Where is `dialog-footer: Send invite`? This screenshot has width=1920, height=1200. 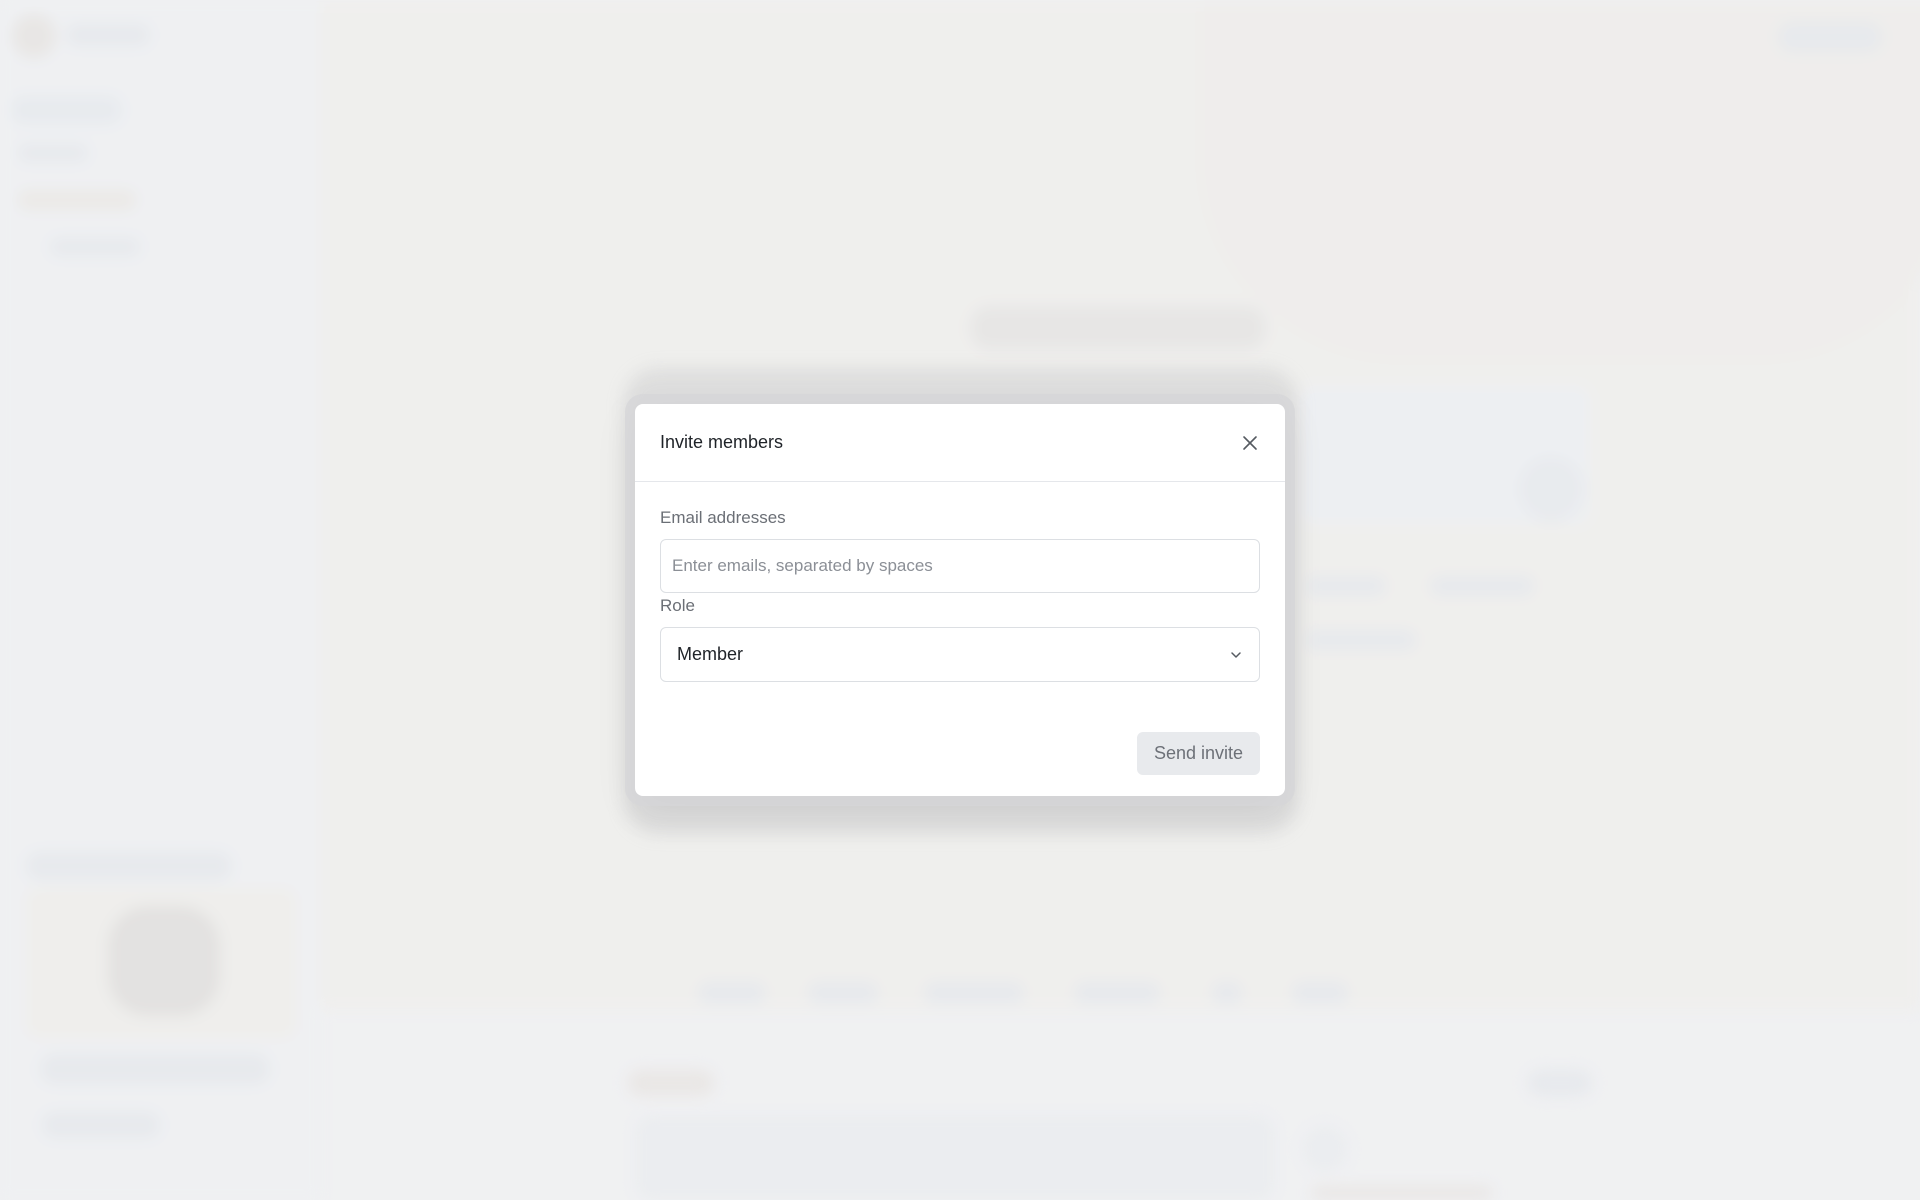
dialog-footer: Send invite is located at coordinates (1198, 753).